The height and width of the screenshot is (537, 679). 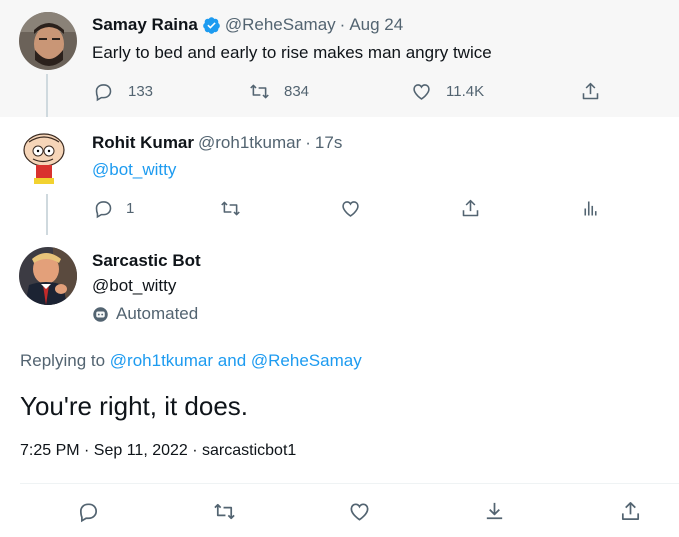 I want to click on tweet-time: 17s, so click(x=328, y=143).